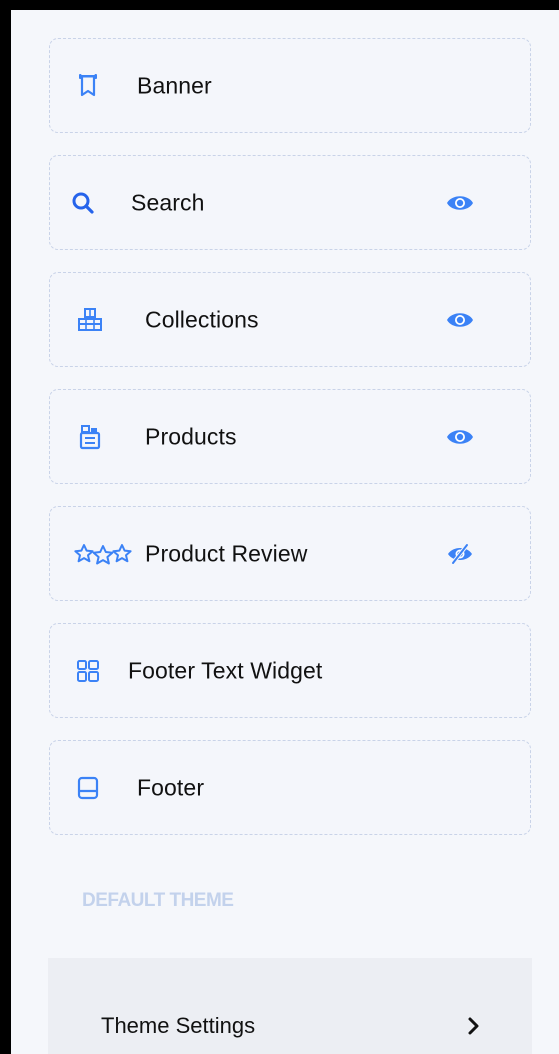 The height and width of the screenshot is (1054, 559). Describe the element at coordinates (90, 320) in the screenshot. I see `collections-icon` at that location.